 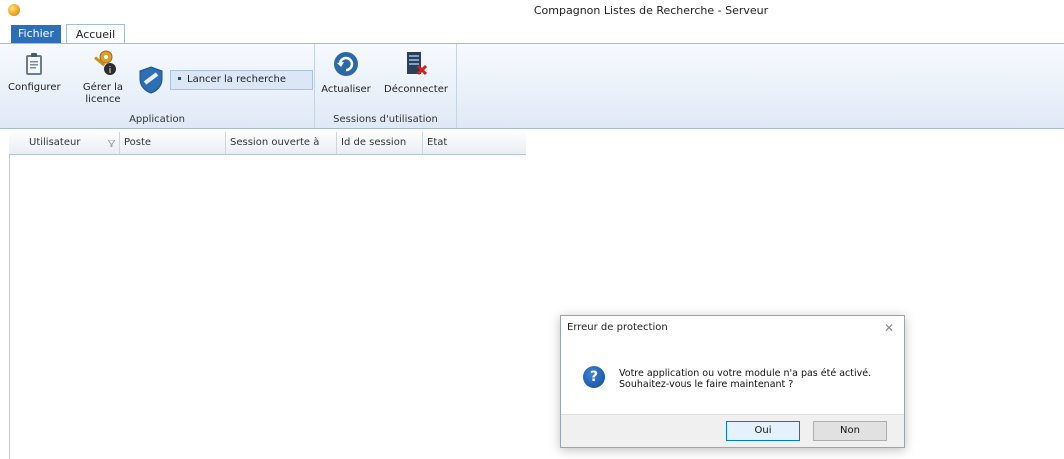 I want to click on search-launch-button: Lancer la recherche, so click(x=241, y=80).